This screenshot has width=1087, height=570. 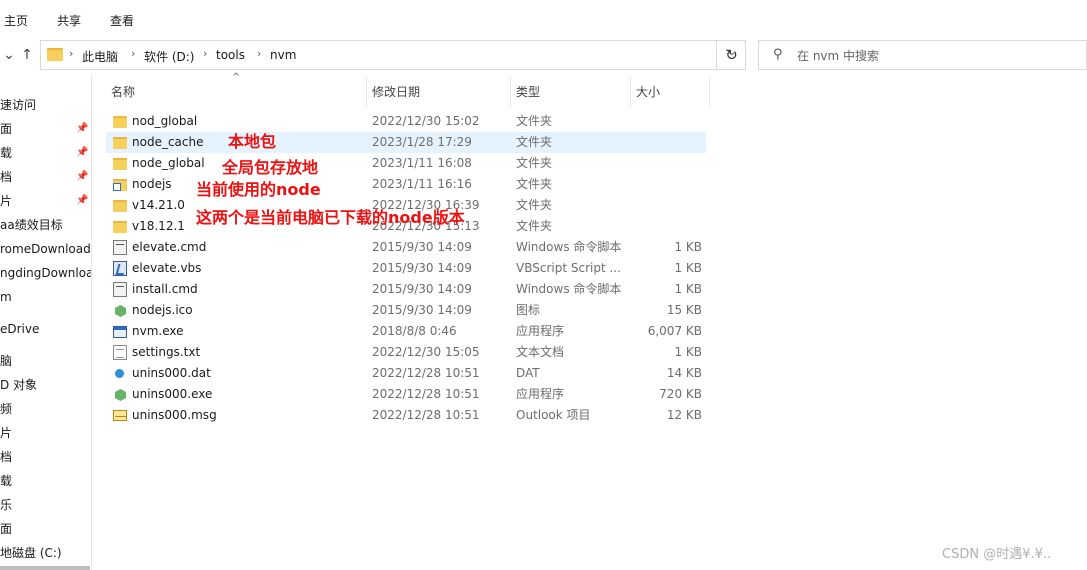 I want to click on sidebar-item-drive-c: 地磁盘 (C:), so click(x=45, y=553).